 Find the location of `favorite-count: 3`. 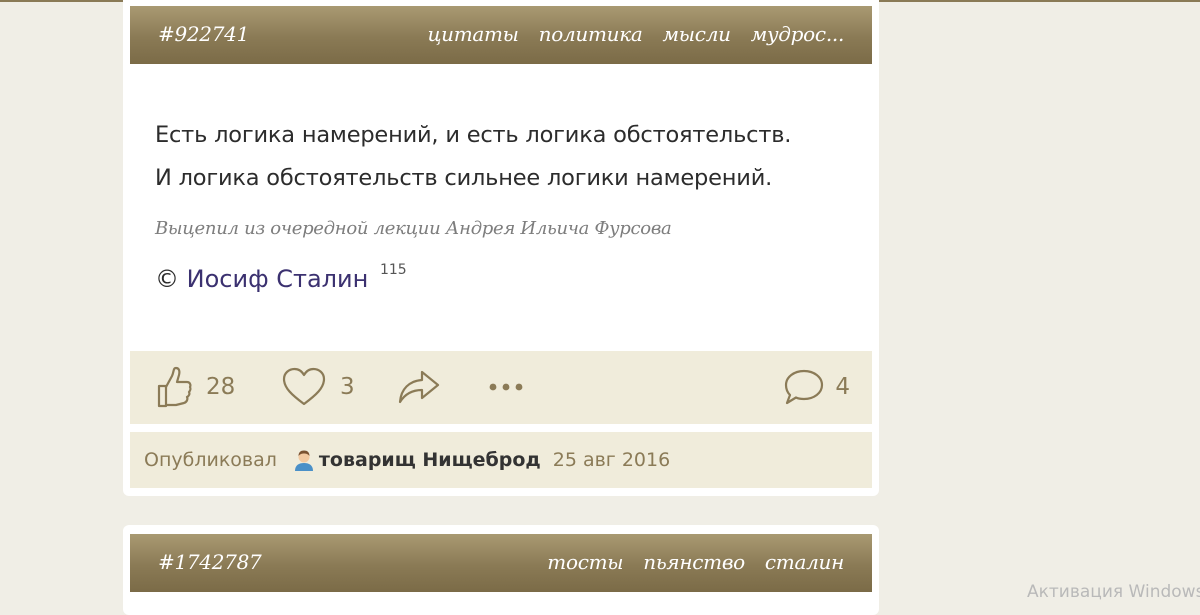

favorite-count: 3 is located at coordinates (347, 387).